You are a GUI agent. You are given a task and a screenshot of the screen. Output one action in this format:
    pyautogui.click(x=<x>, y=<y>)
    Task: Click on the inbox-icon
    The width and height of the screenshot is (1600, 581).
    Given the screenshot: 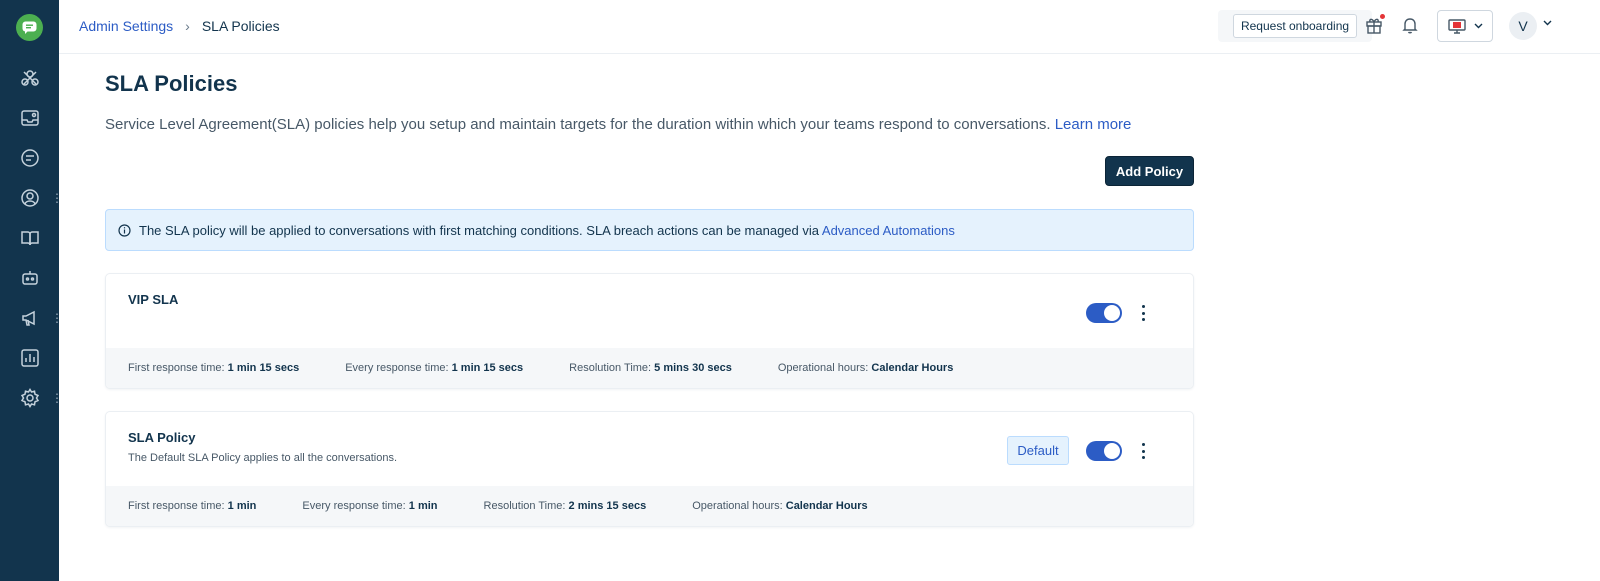 What is the action you would take?
    pyautogui.click(x=30, y=118)
    